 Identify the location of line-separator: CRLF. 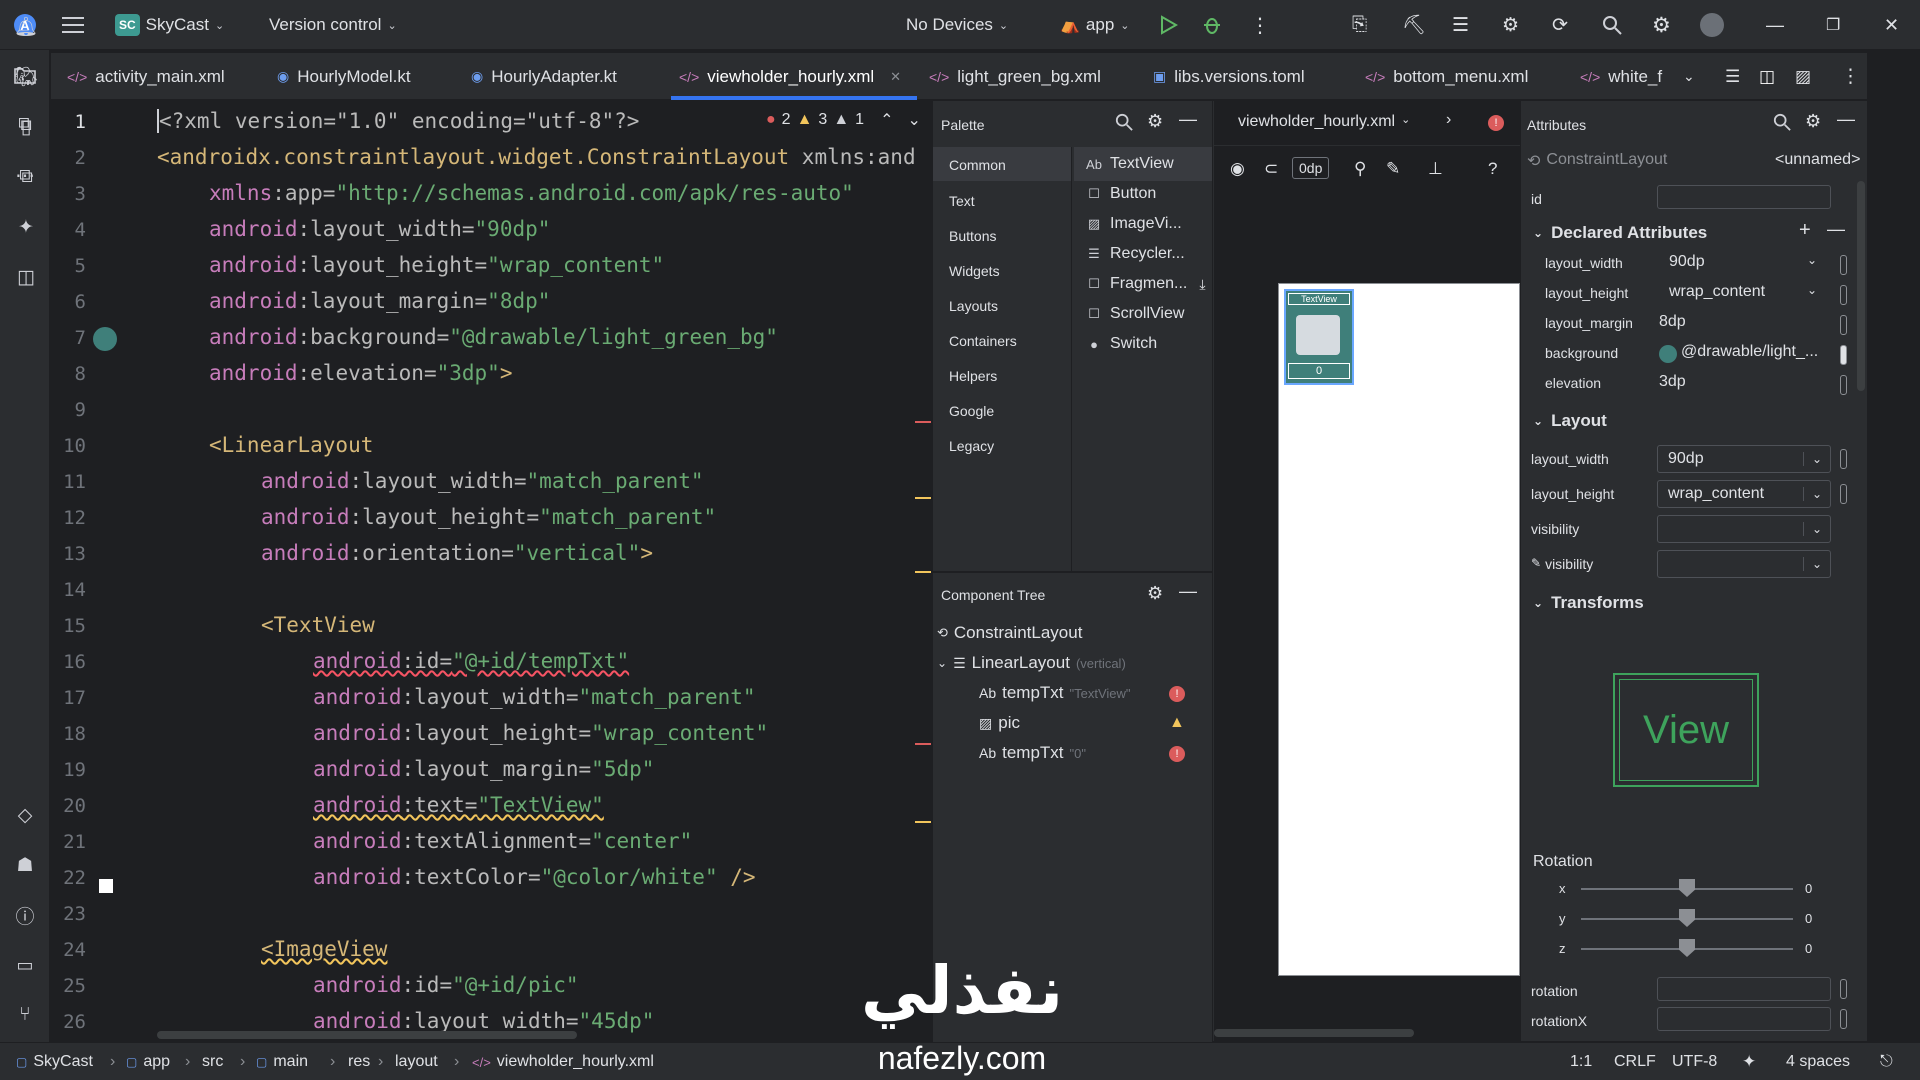
(1635, 1061).